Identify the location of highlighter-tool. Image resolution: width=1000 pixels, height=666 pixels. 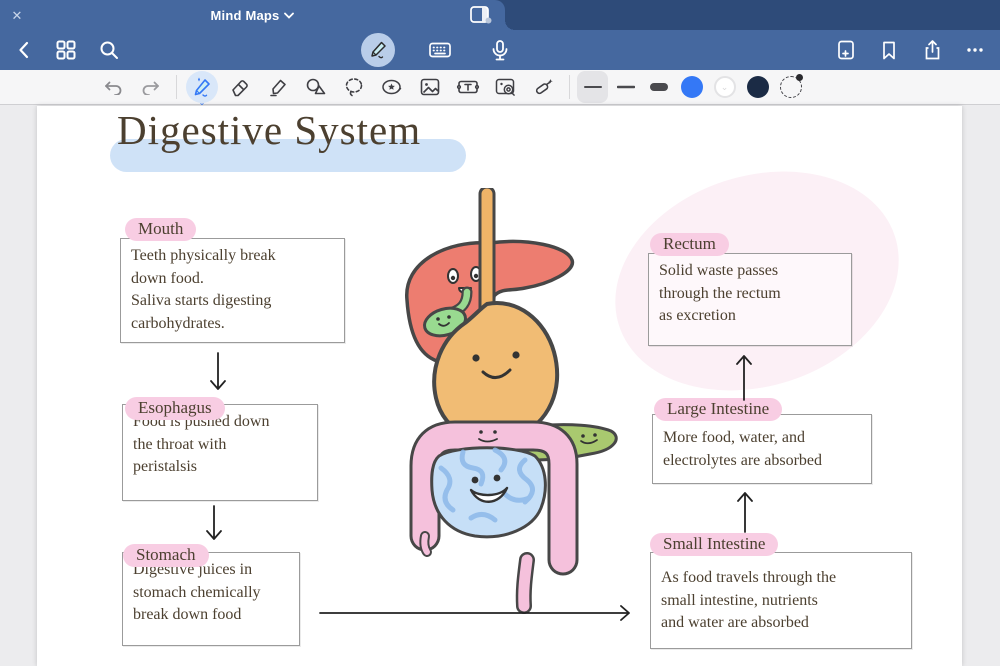
(278, 87).